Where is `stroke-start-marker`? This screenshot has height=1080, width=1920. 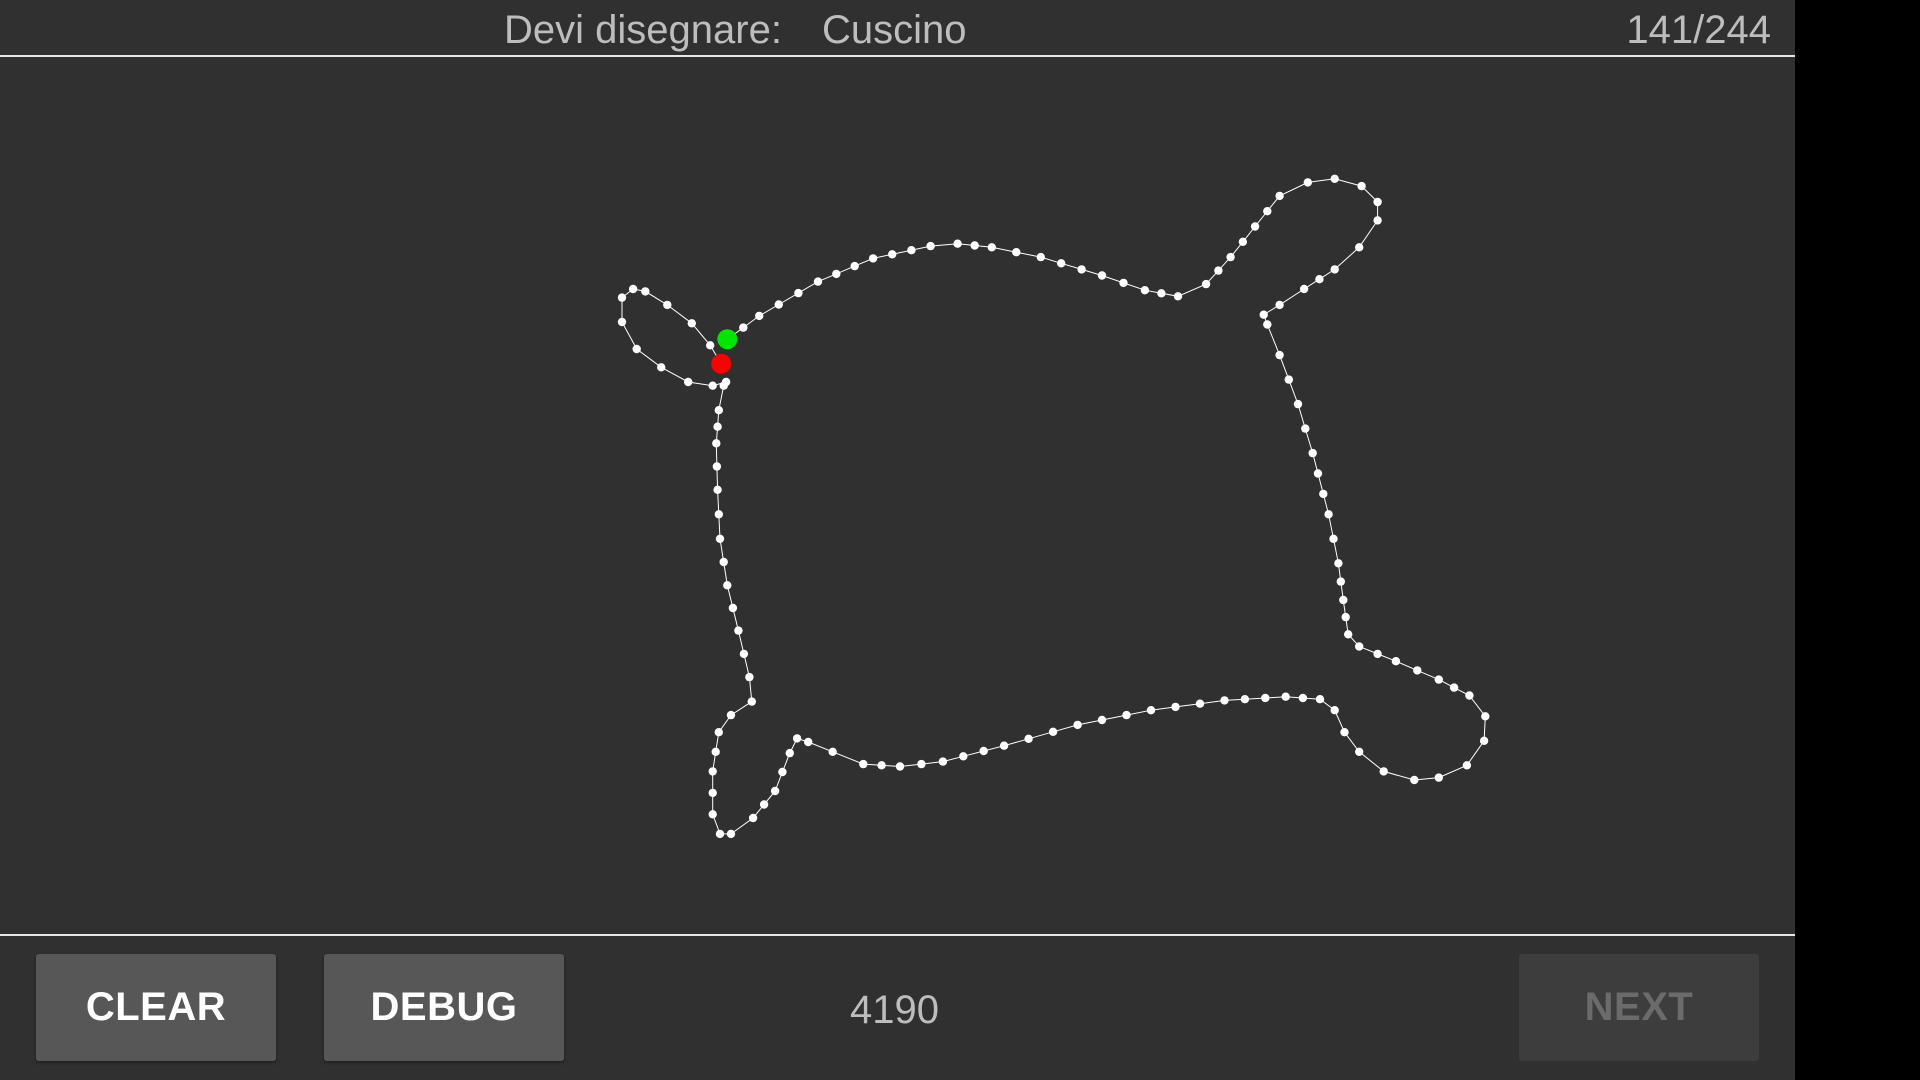
stroke-start-marker is located at coordinates (727, 339).